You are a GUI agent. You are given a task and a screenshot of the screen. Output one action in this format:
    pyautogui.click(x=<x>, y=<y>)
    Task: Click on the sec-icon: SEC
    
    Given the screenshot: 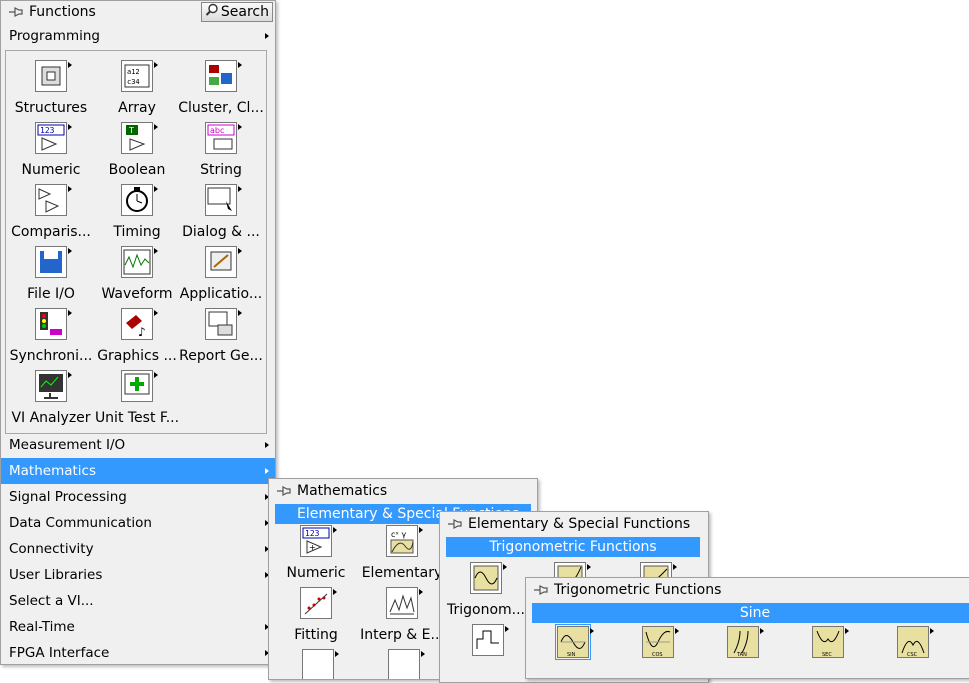 What is the action you would take?
    pyautogui.click(x=830, y=642)
    